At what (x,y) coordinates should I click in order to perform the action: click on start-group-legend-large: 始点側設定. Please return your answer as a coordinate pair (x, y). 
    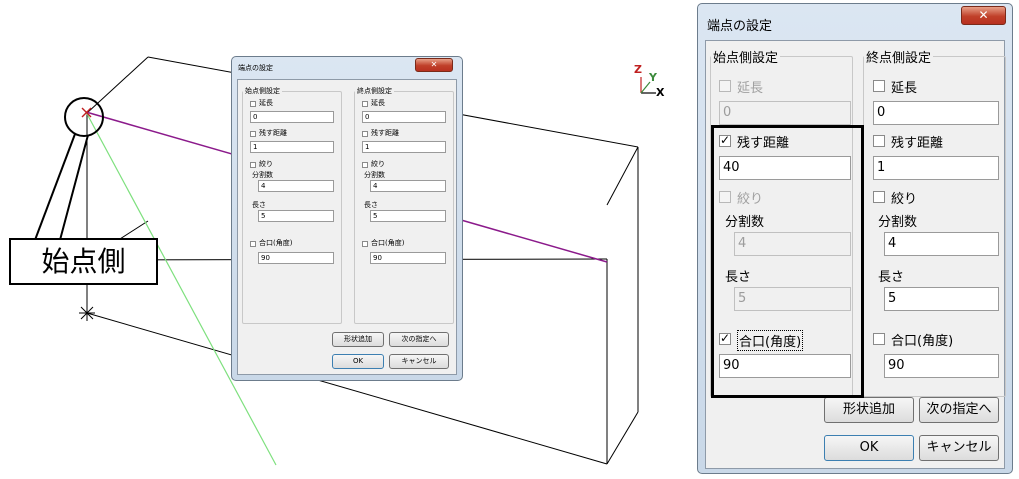
    Looking at the image, I should click on (746, 58).